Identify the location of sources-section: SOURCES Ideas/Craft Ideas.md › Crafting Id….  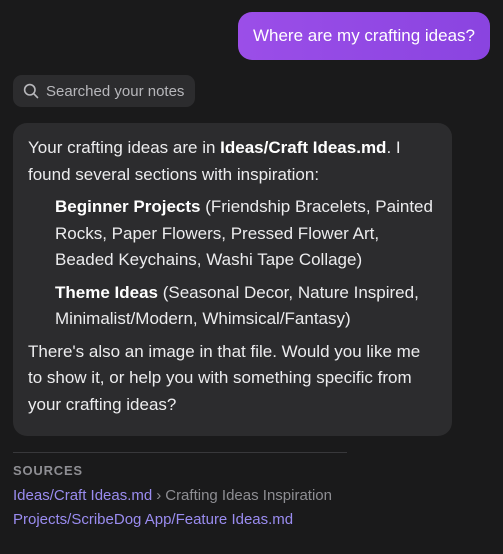
(180, 490).